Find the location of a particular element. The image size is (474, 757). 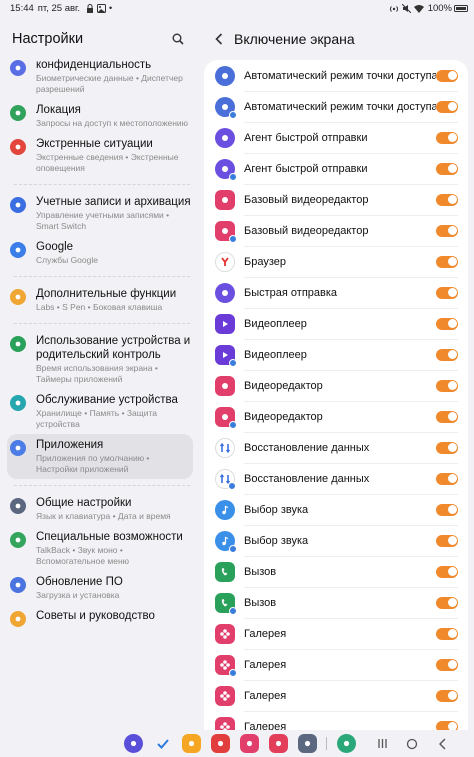

notes-app-icon is located at coordinates (191, 743).